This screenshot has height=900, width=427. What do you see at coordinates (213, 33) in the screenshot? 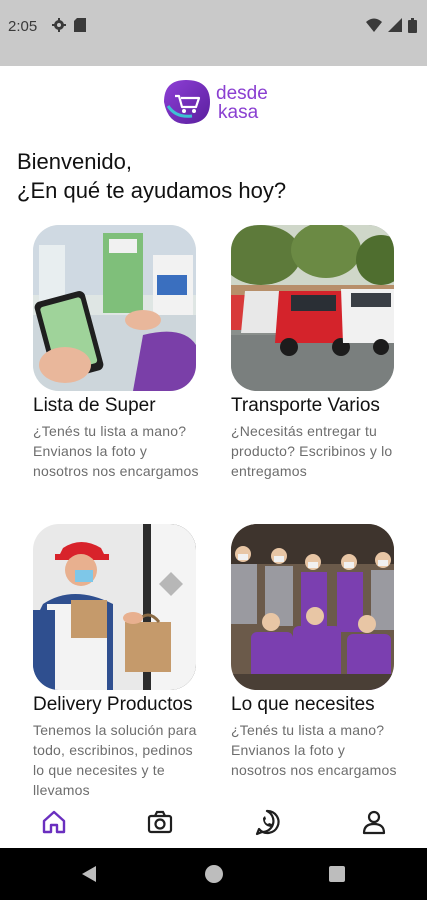
I see `status-bar: 2:05` at bounding box center [213, 33].